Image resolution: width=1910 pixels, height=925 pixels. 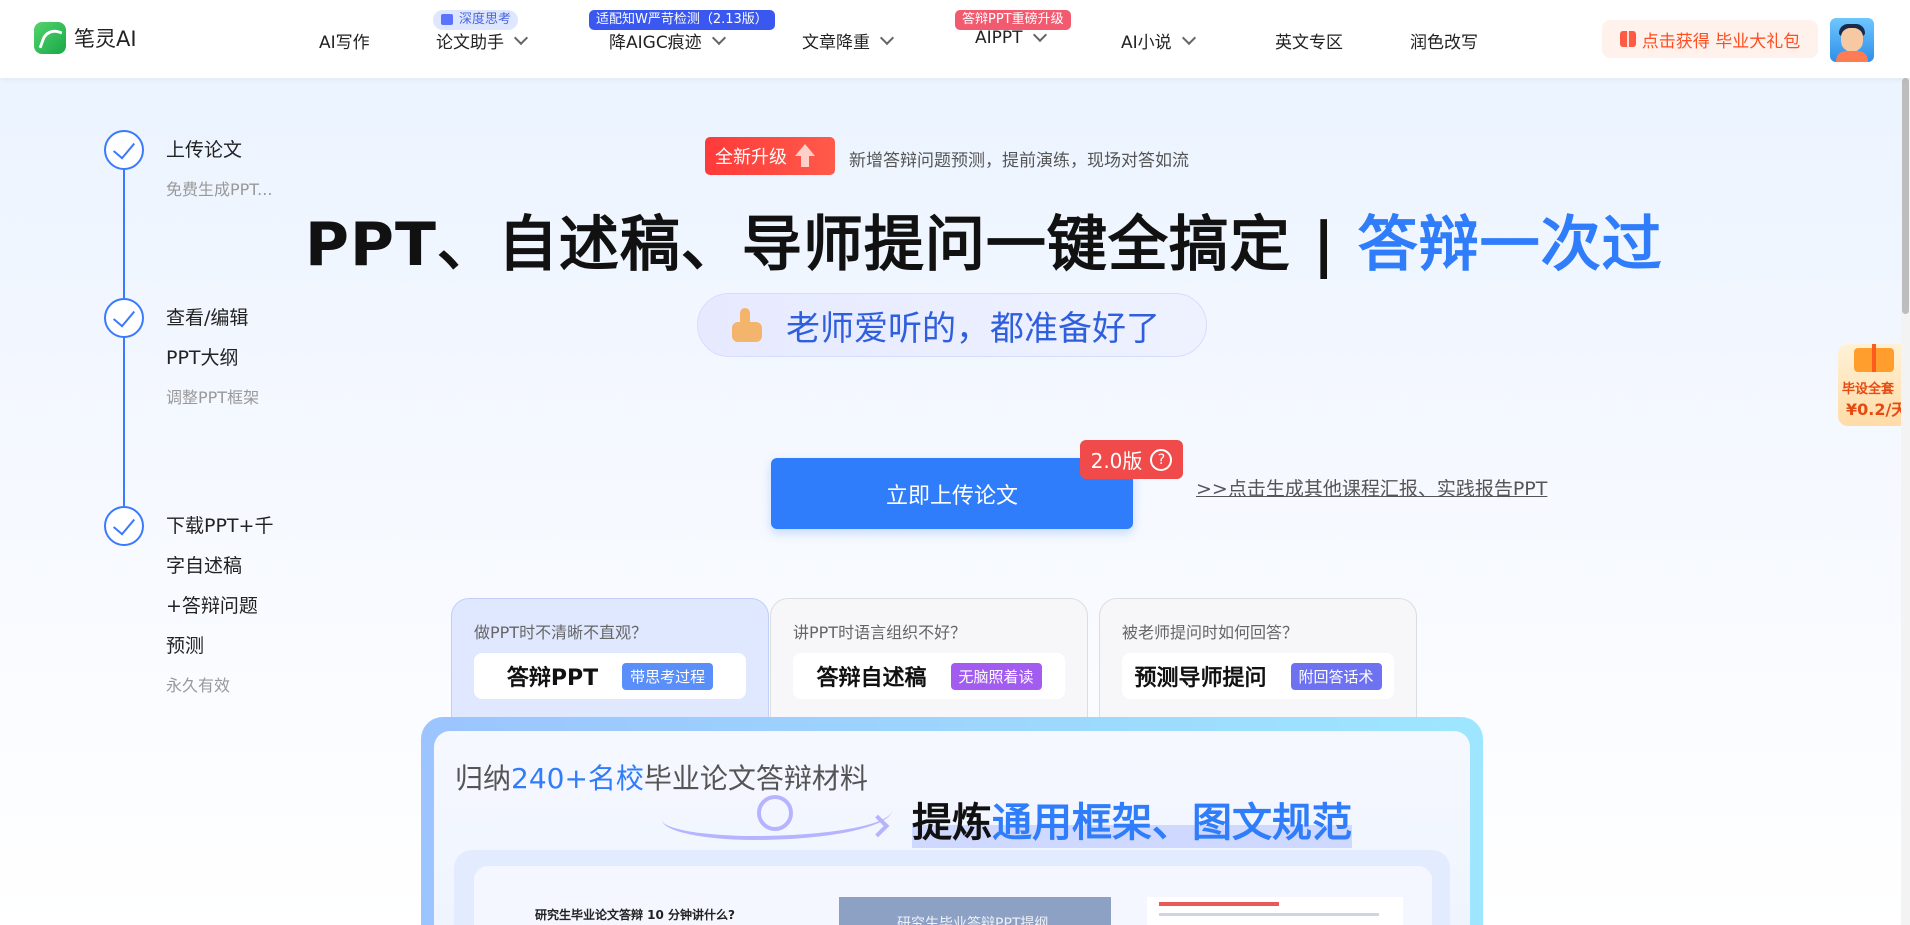 What do you see at coordinates (1219, 904) in the screenshot?
I see `outline-heading-line` at bounding box center [1219, 904].